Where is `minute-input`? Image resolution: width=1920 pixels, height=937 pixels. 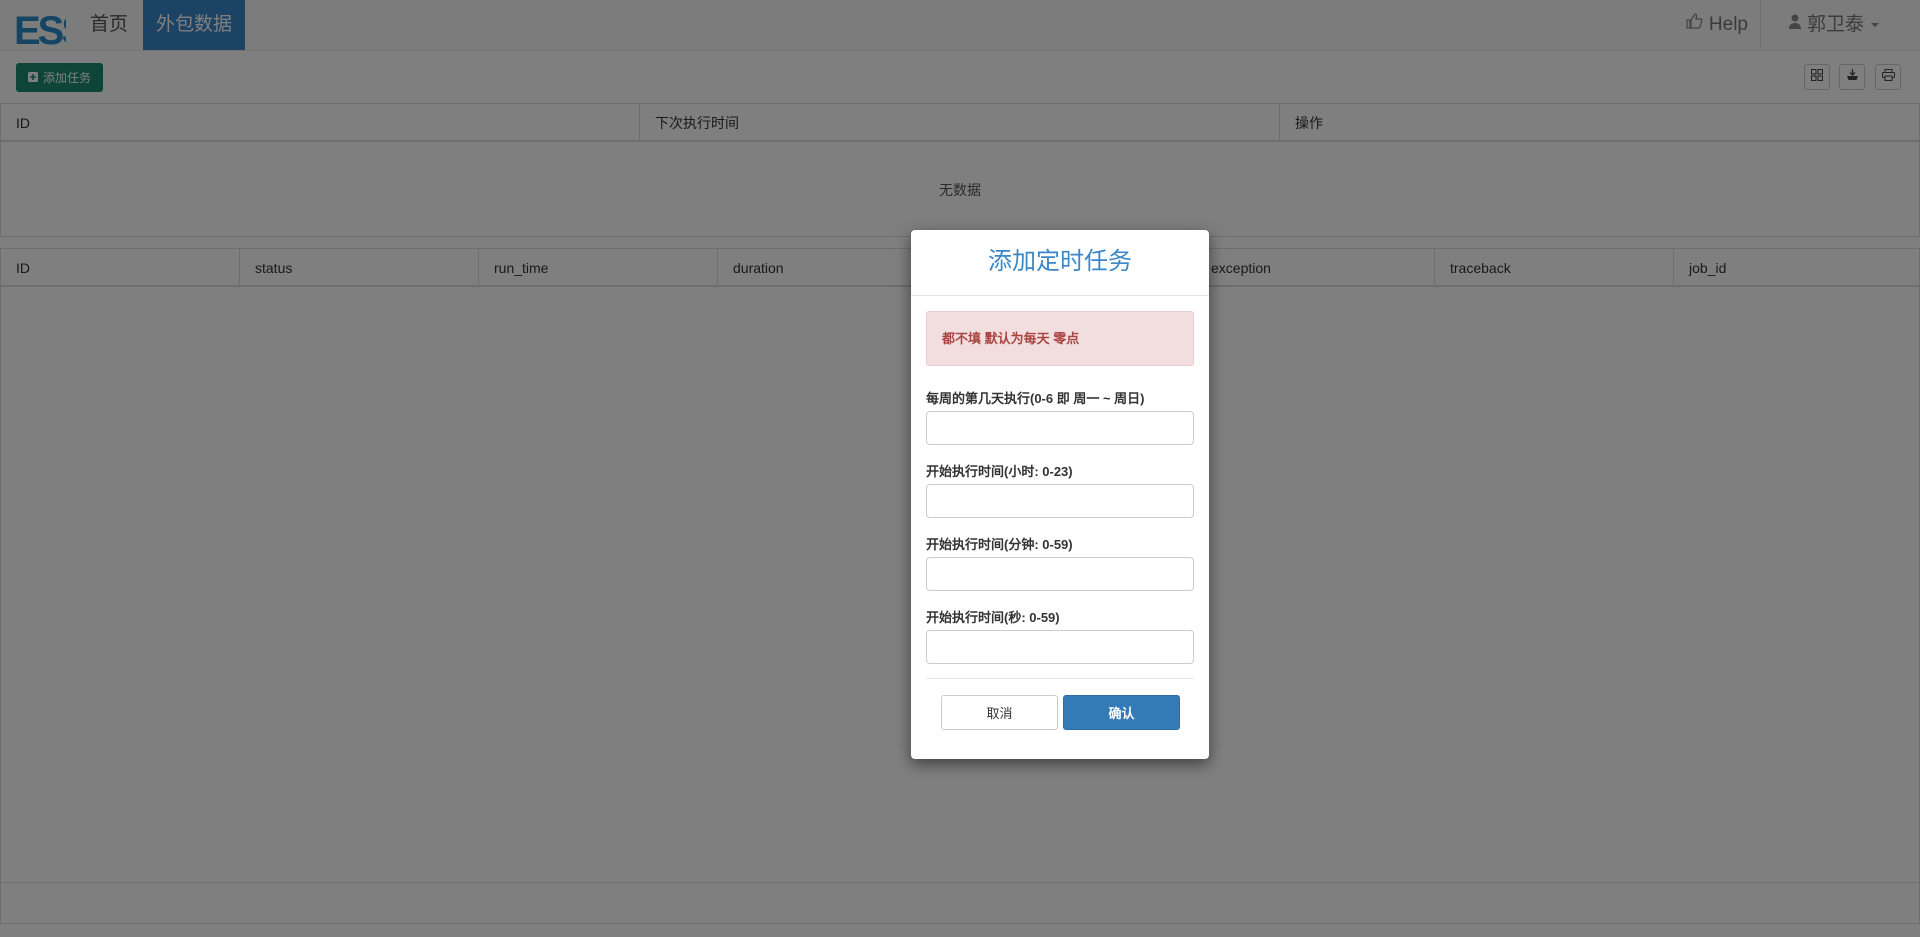
minute-input is located at coordinates (1060, 574).